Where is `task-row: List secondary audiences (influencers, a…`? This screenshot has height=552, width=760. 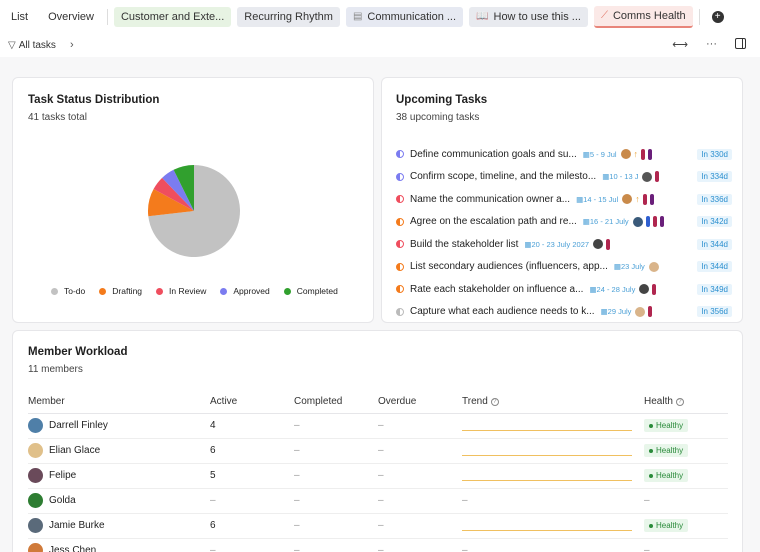 task-row: List secondary audiences (influencers, a… is located at coordinates (564, 267).